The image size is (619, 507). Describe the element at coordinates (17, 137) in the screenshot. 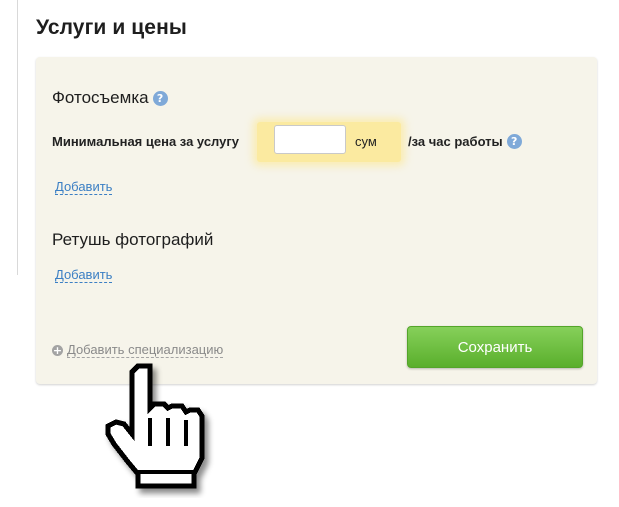

I see `left-divider` at that location.